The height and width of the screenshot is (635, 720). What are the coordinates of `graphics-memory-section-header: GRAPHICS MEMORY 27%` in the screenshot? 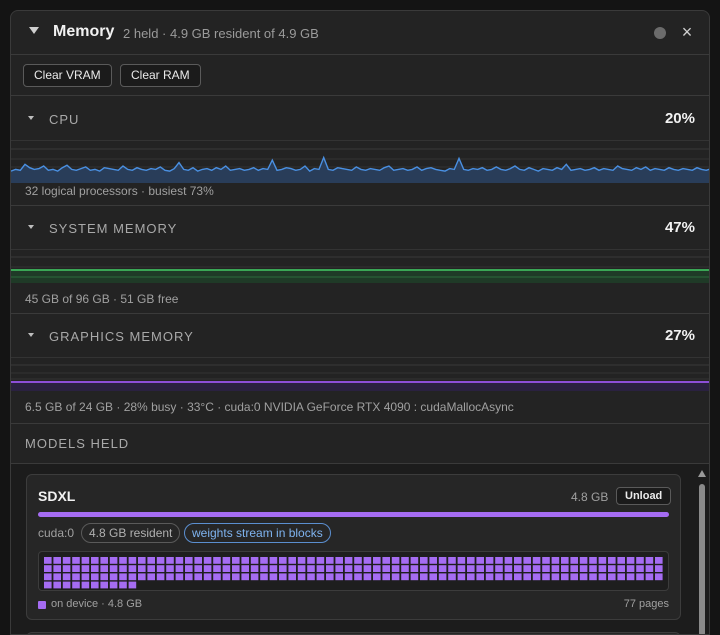 It's located at (360, 336).